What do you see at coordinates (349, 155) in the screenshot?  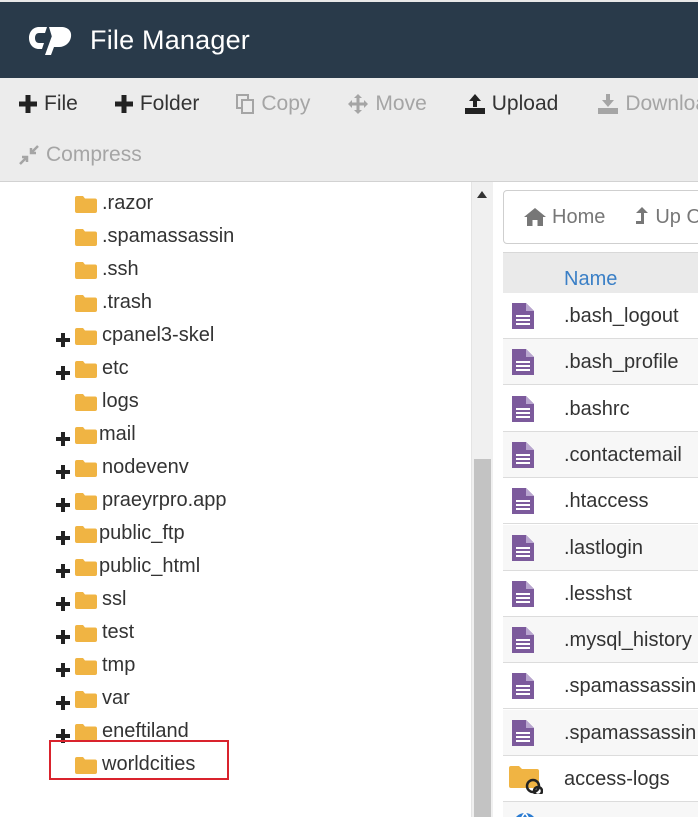 I see `toolbar-row-2: Compress` at bounding box center [349, 155].